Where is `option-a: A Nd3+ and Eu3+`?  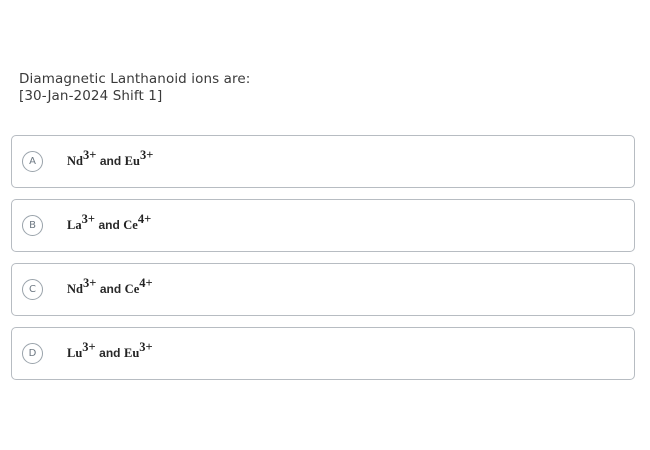 option-a: A Nd3+ and Eu3+ is located at coordinates (323, 161).